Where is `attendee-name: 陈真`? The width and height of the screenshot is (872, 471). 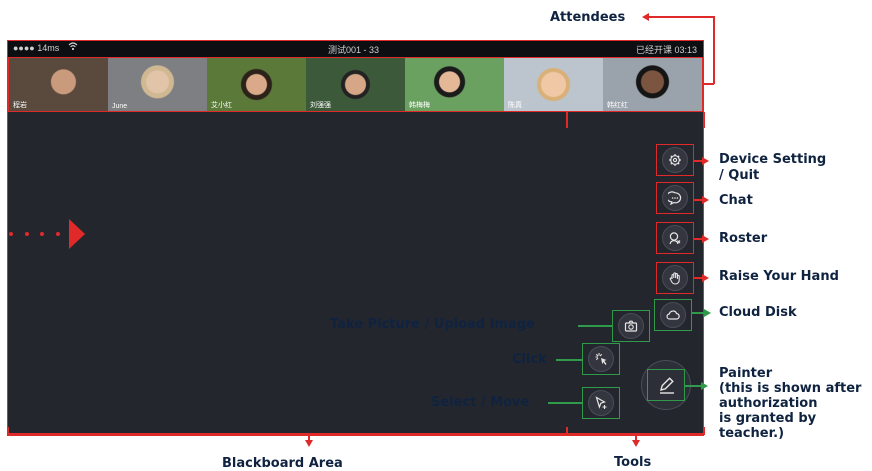
attendee-name: 陈真 is located at coordinates (515, 105).